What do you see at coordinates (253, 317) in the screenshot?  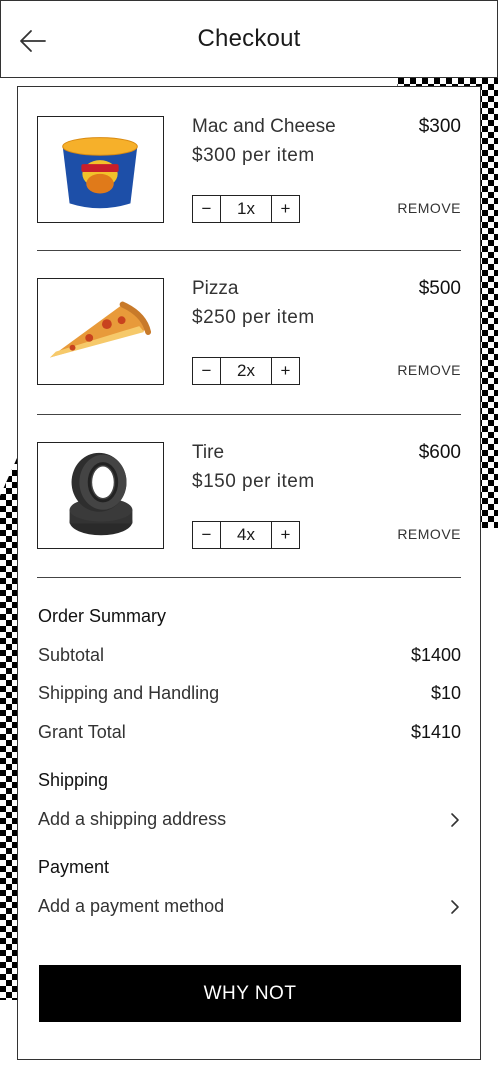 I see `item-unit-price: $250 per item` at bounding box center [253, 317].